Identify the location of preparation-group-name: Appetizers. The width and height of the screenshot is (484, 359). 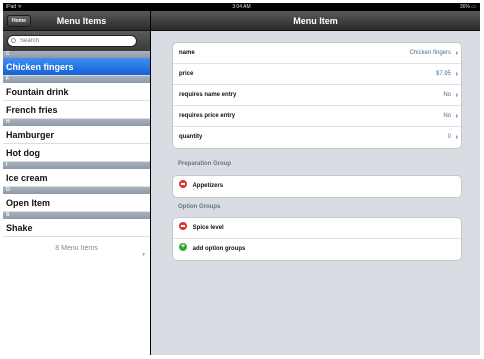
(208, 186).